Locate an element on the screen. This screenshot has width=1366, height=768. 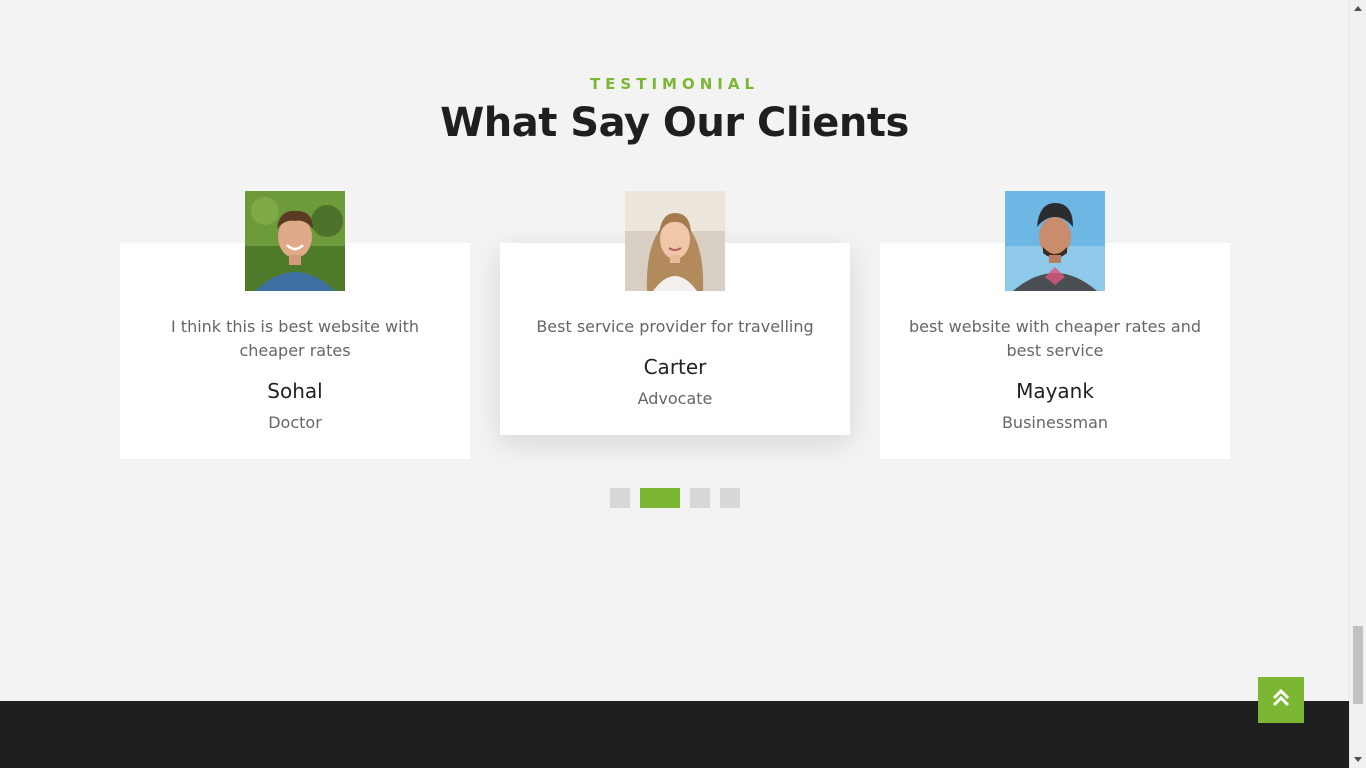
page-scrollbar is located at coordinates (1357, 384).